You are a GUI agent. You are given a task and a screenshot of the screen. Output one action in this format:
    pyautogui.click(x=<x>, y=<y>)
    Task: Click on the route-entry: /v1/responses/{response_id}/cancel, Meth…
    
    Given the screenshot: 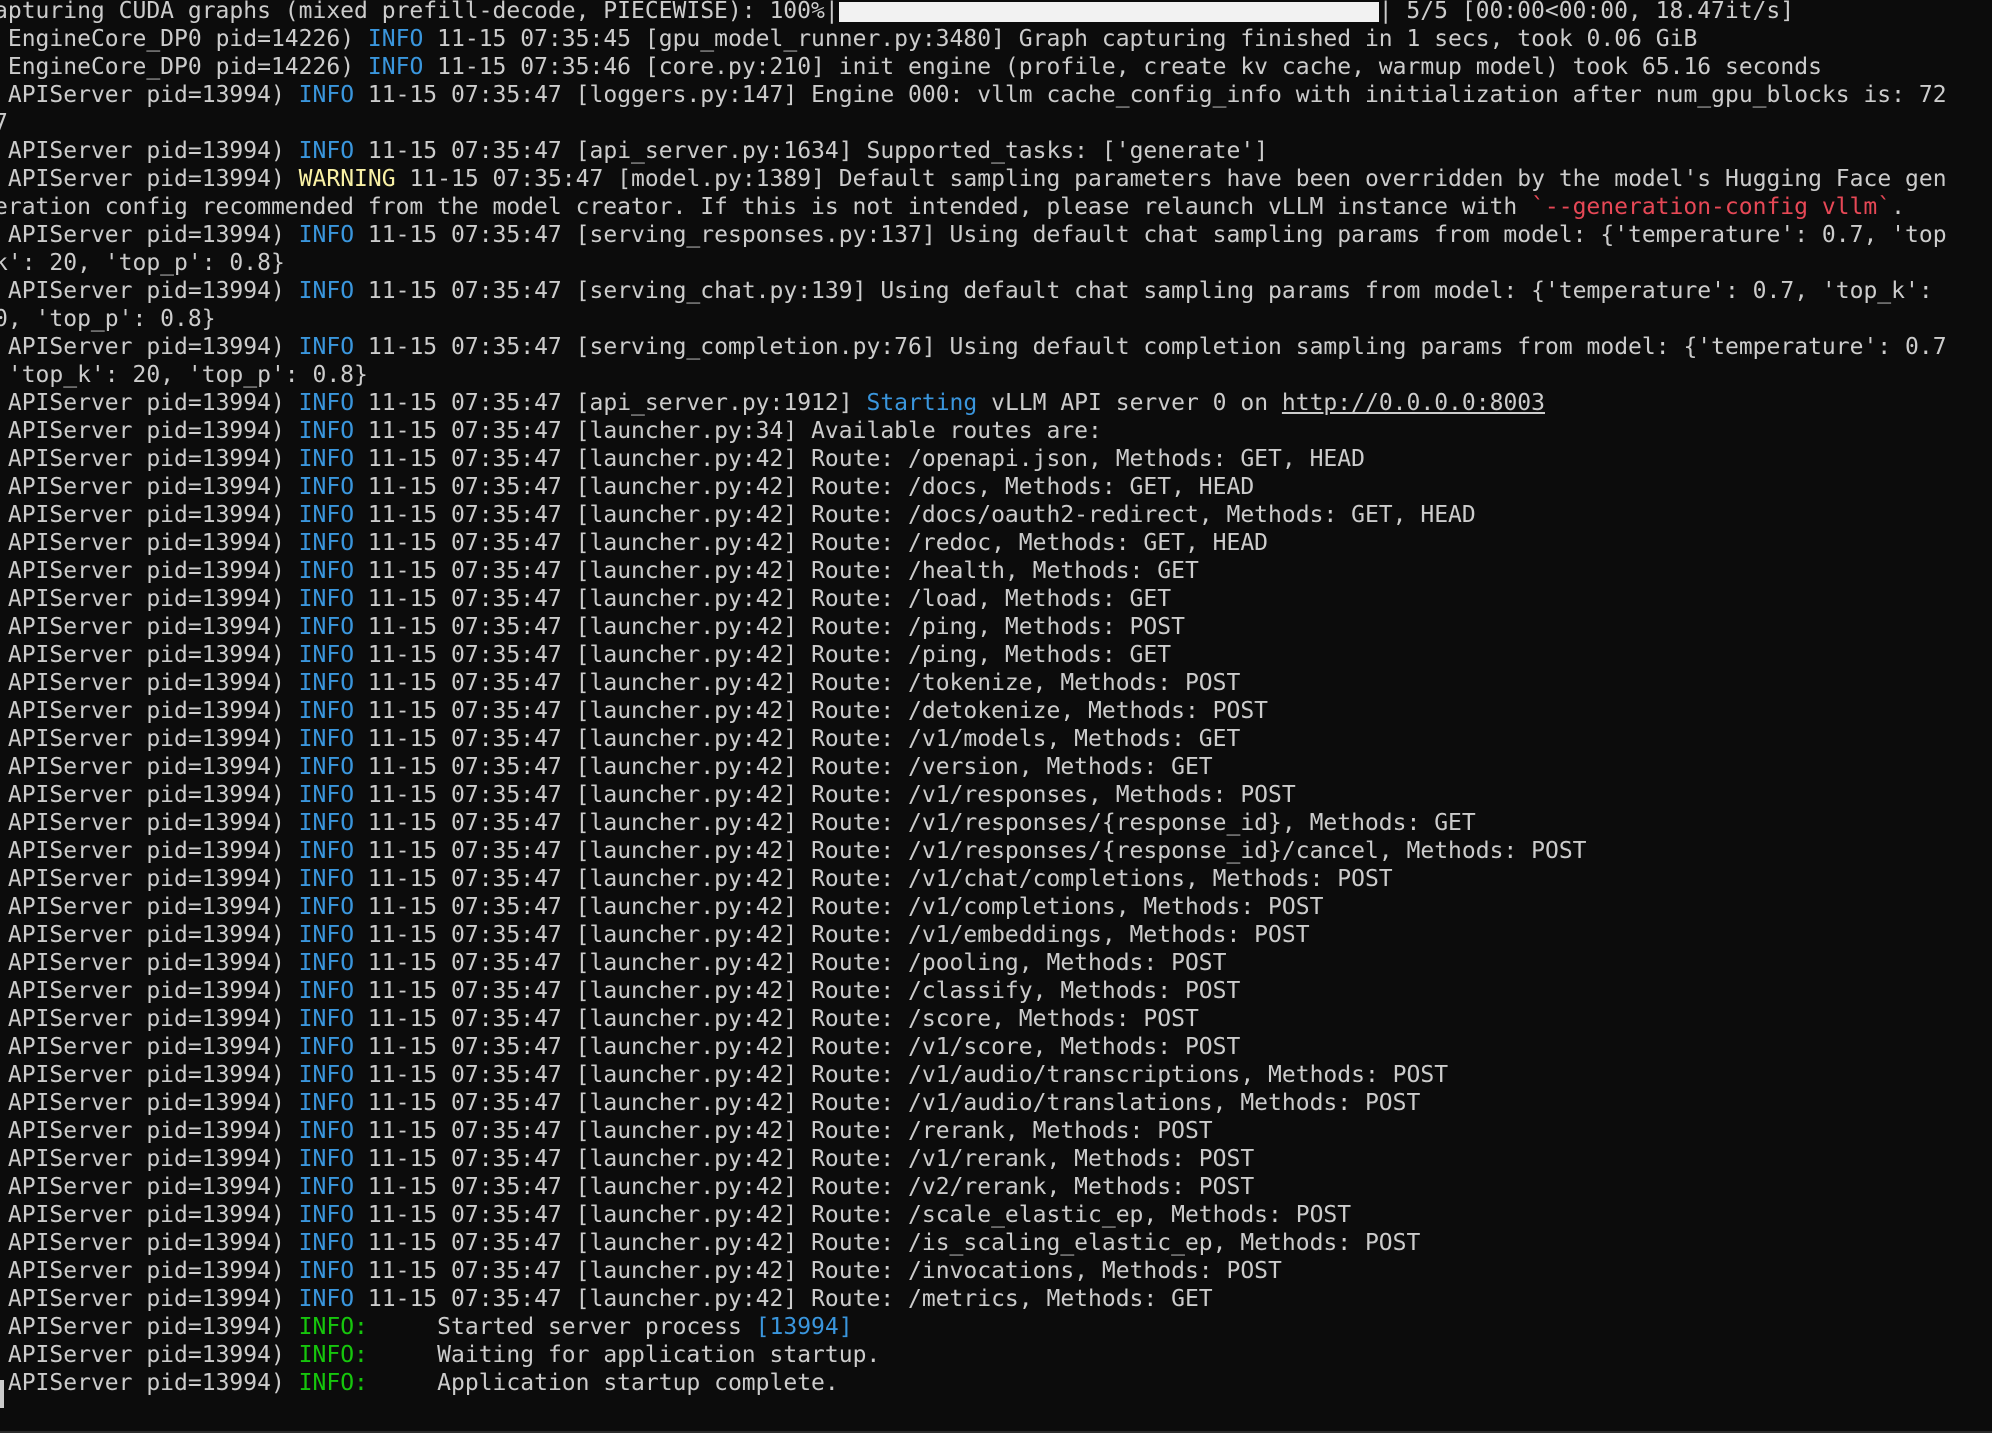 What is the action you would take?
    pyautogui.click(x=1247, y=851)
    